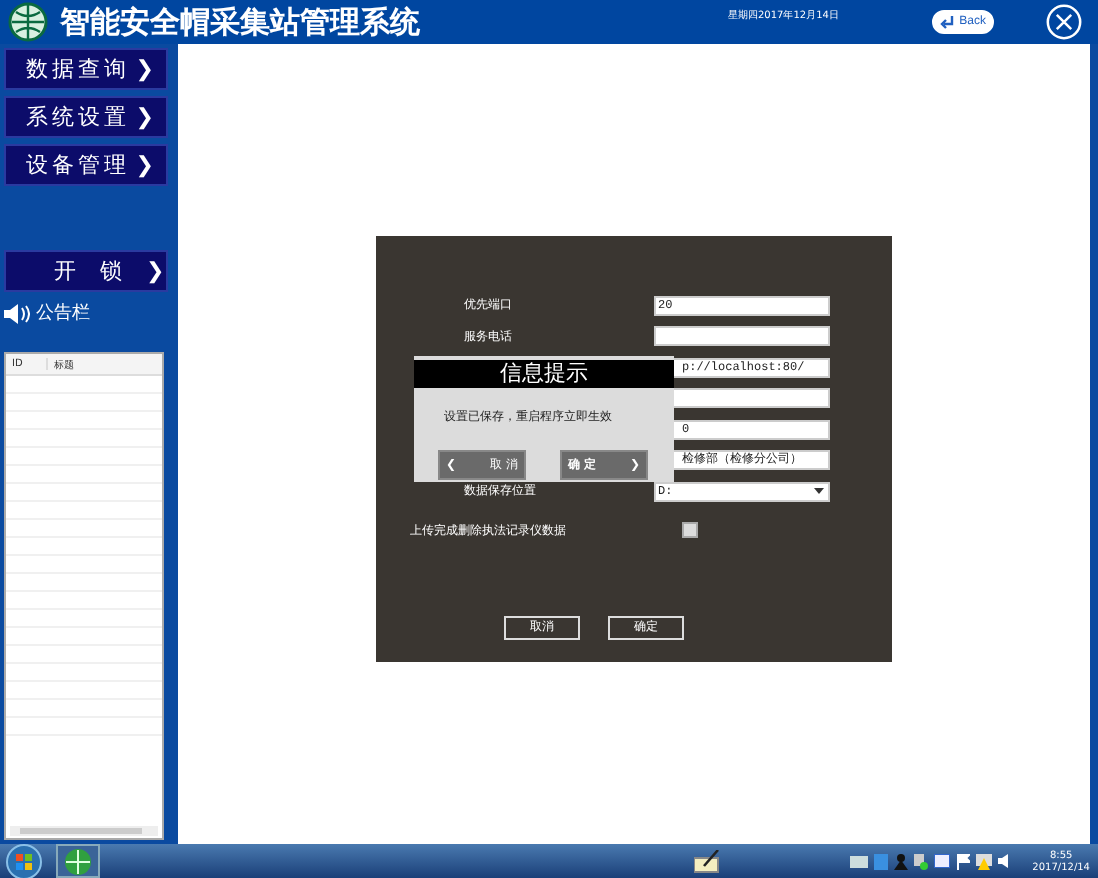  What do you see at coordinates (742, 336) in the screenshot?
I see `input-field` at bounding box center [742, 336].